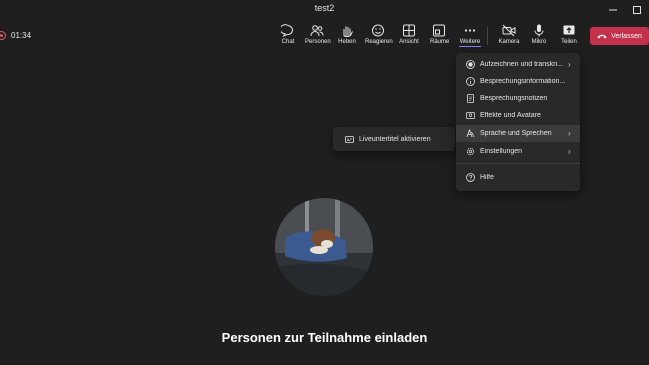 The height and width of the screenshot is (365, 649). I want to click on raise-hand-button: Heben, so click(347, 37).